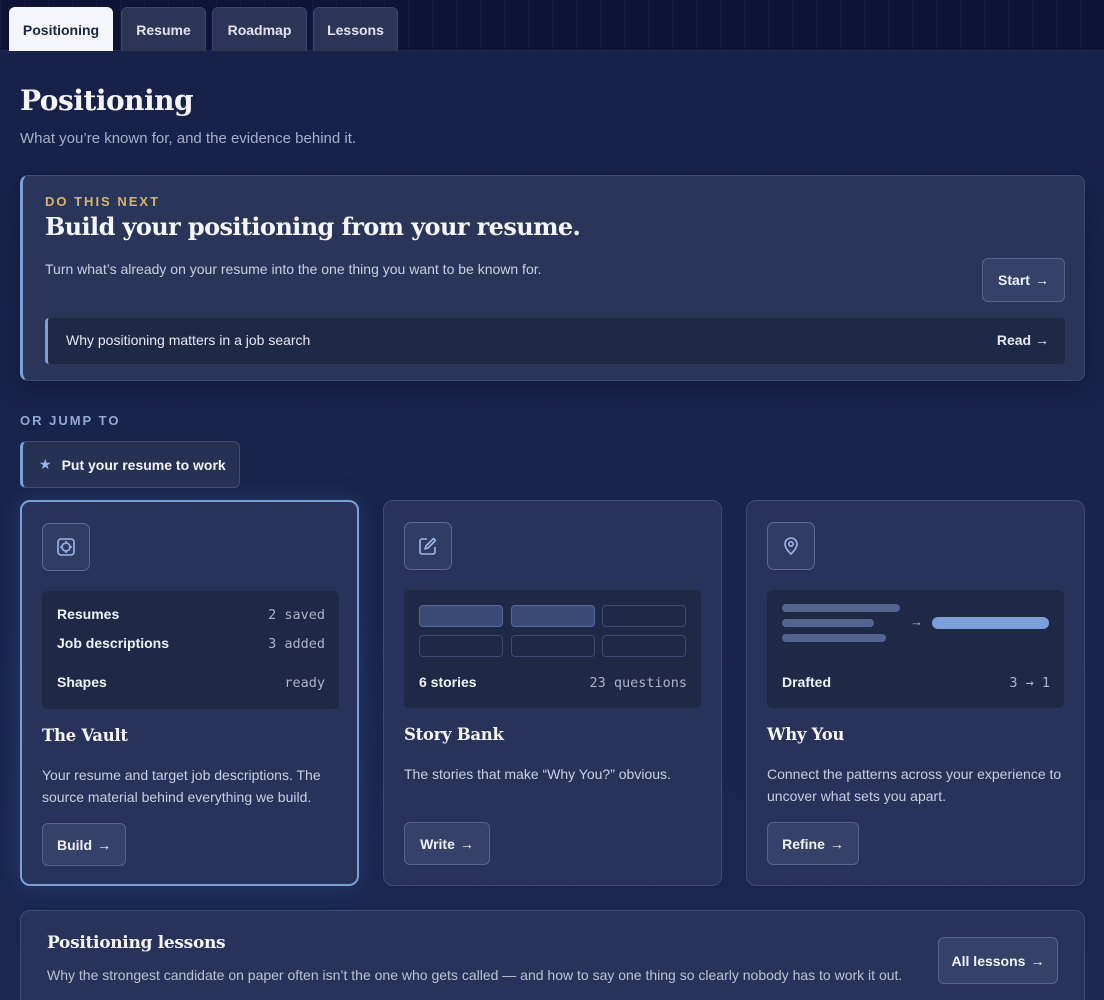 Image resolution: width=1104 pixels, height=1000 pixels. I want to click on write-button-label: Write, so click(437, 843).